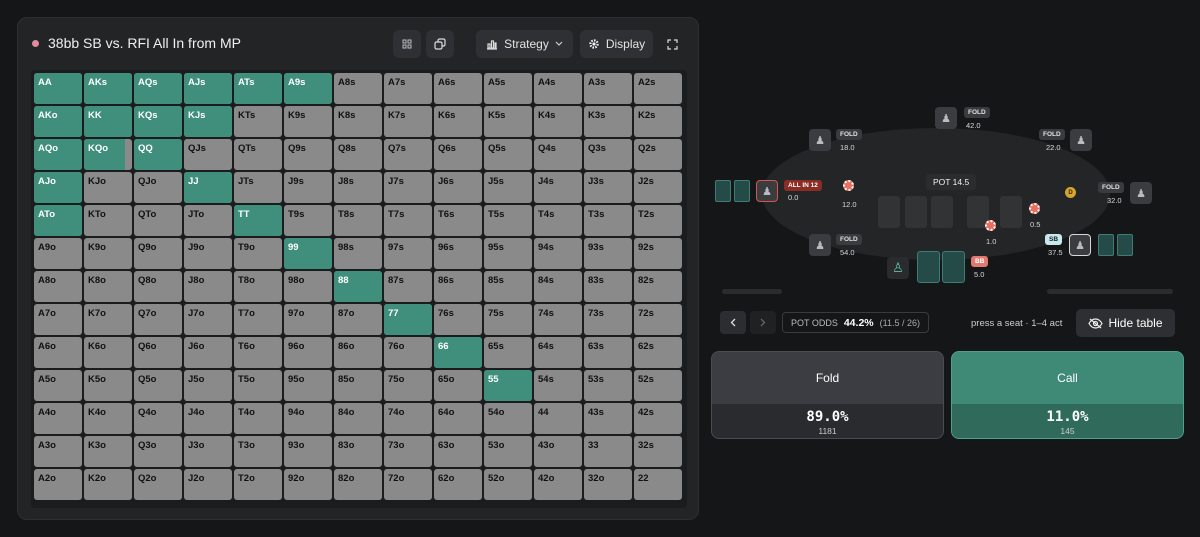 The height and width of the screenshot is (537, 1200). Describe the element at coordinates (158, 484) in the screenshot. I see `hand-cell: Q2o` at that location.